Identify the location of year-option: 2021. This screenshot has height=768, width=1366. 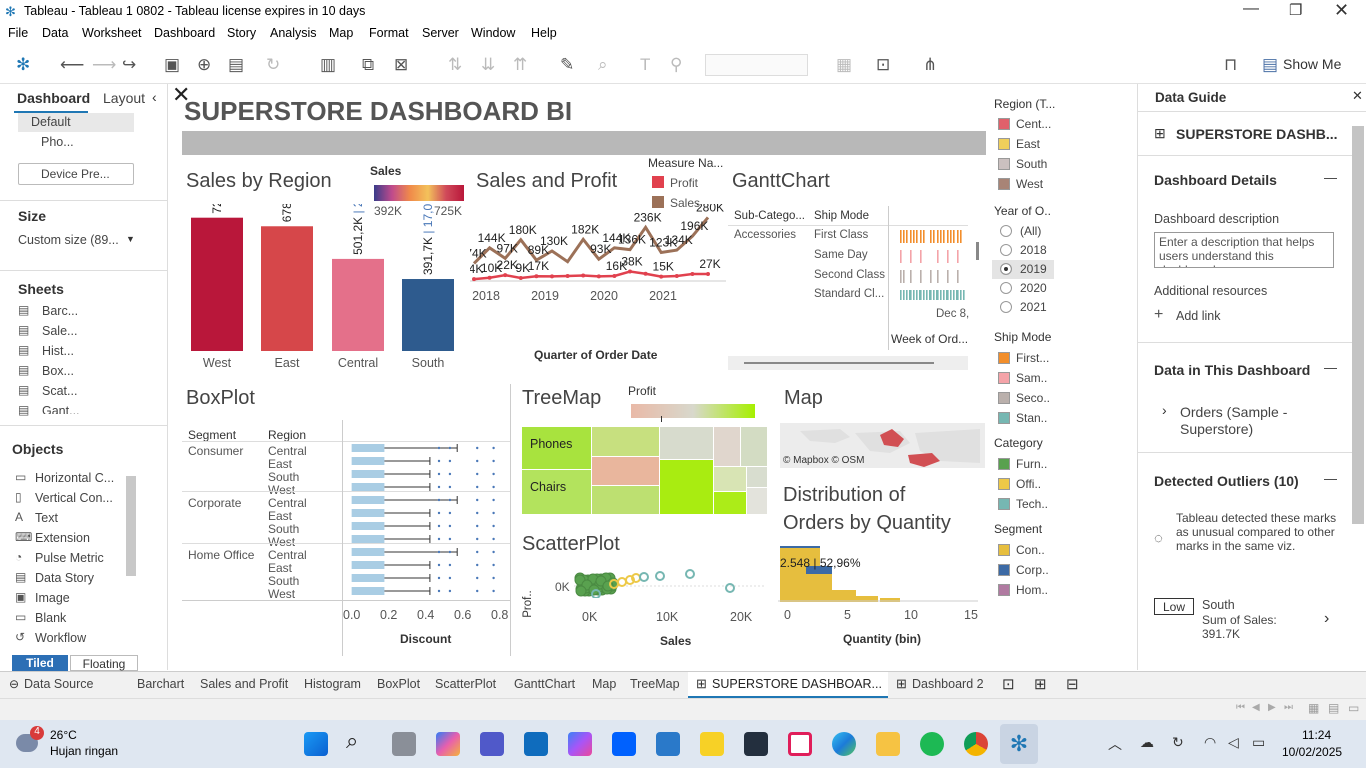
(1033, 307).